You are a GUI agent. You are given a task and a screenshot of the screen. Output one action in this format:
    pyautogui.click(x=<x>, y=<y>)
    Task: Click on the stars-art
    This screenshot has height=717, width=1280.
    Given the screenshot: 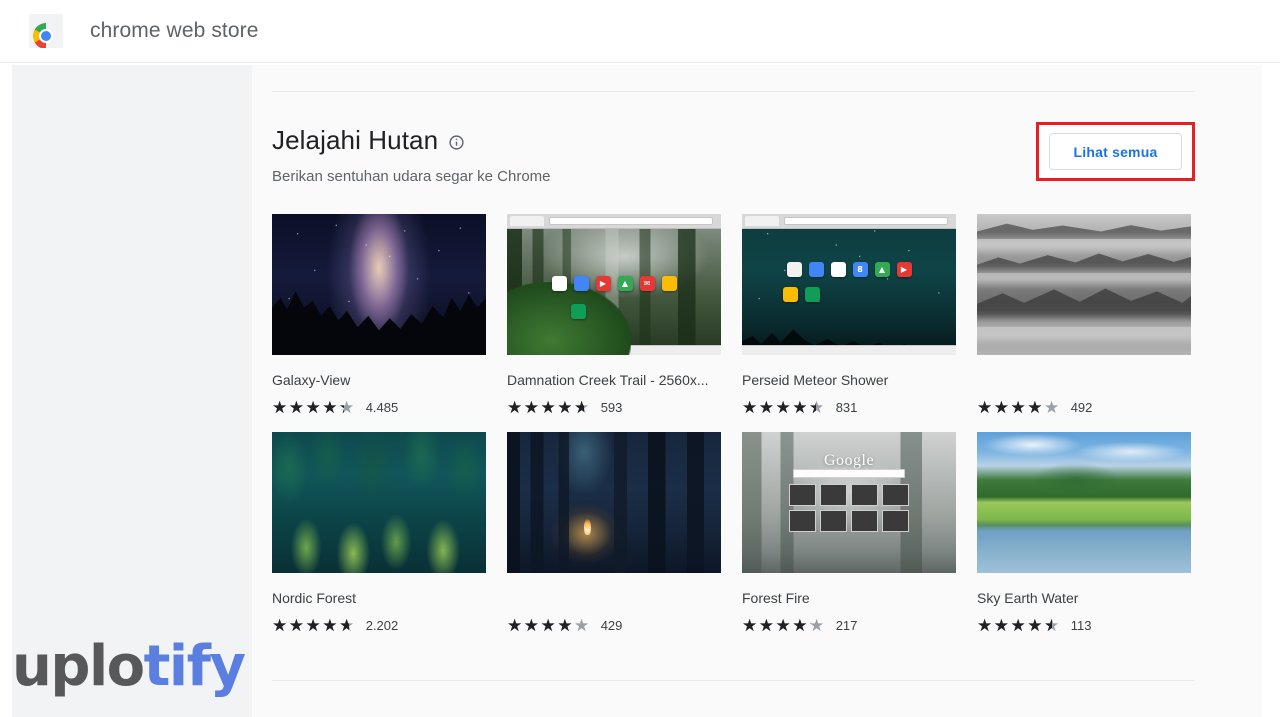 What is the action you would take?
    pyautogui.click(x=849, y=284)
    